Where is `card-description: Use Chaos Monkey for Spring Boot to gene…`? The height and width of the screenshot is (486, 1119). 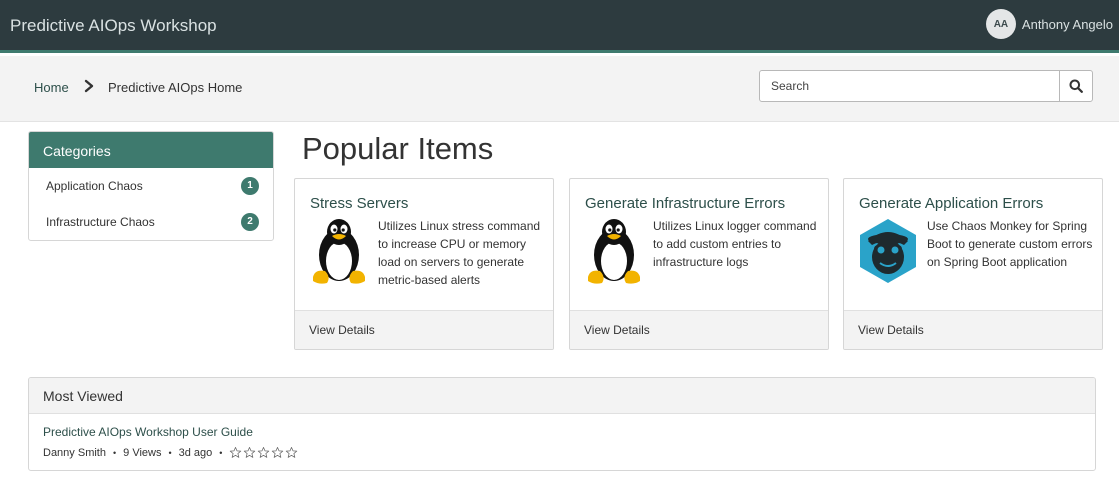 card-description: Use Chaos Monkey for Spring Boot to gene… is located at coordinates (1010, 244).